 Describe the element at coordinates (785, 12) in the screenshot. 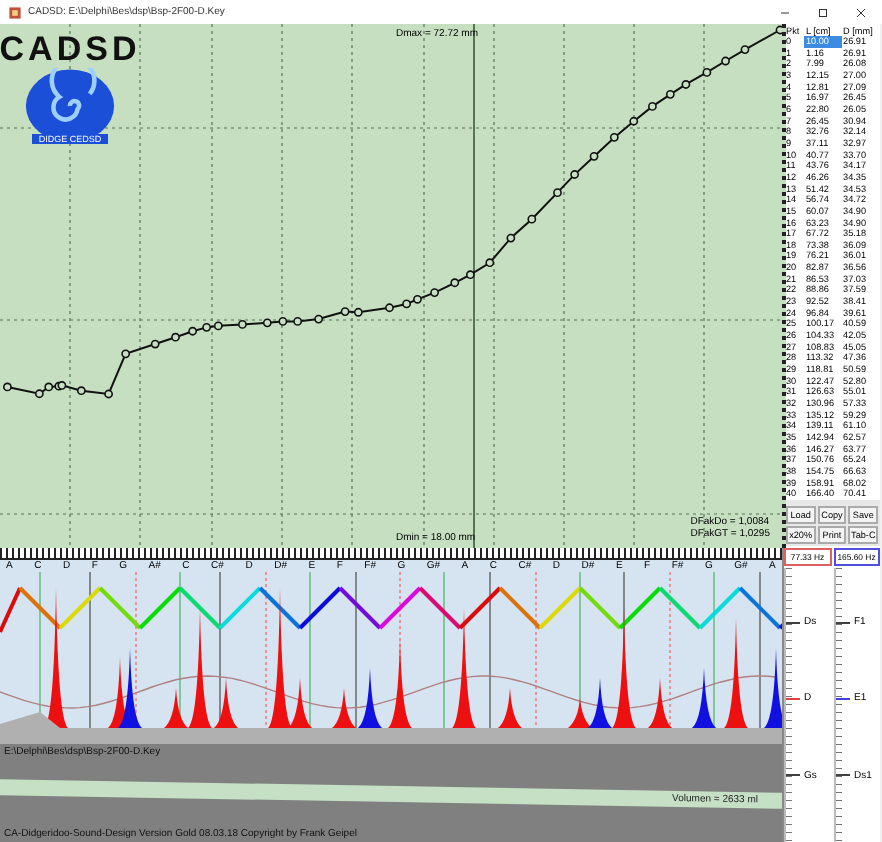

I see `minimize-icon` at that location.